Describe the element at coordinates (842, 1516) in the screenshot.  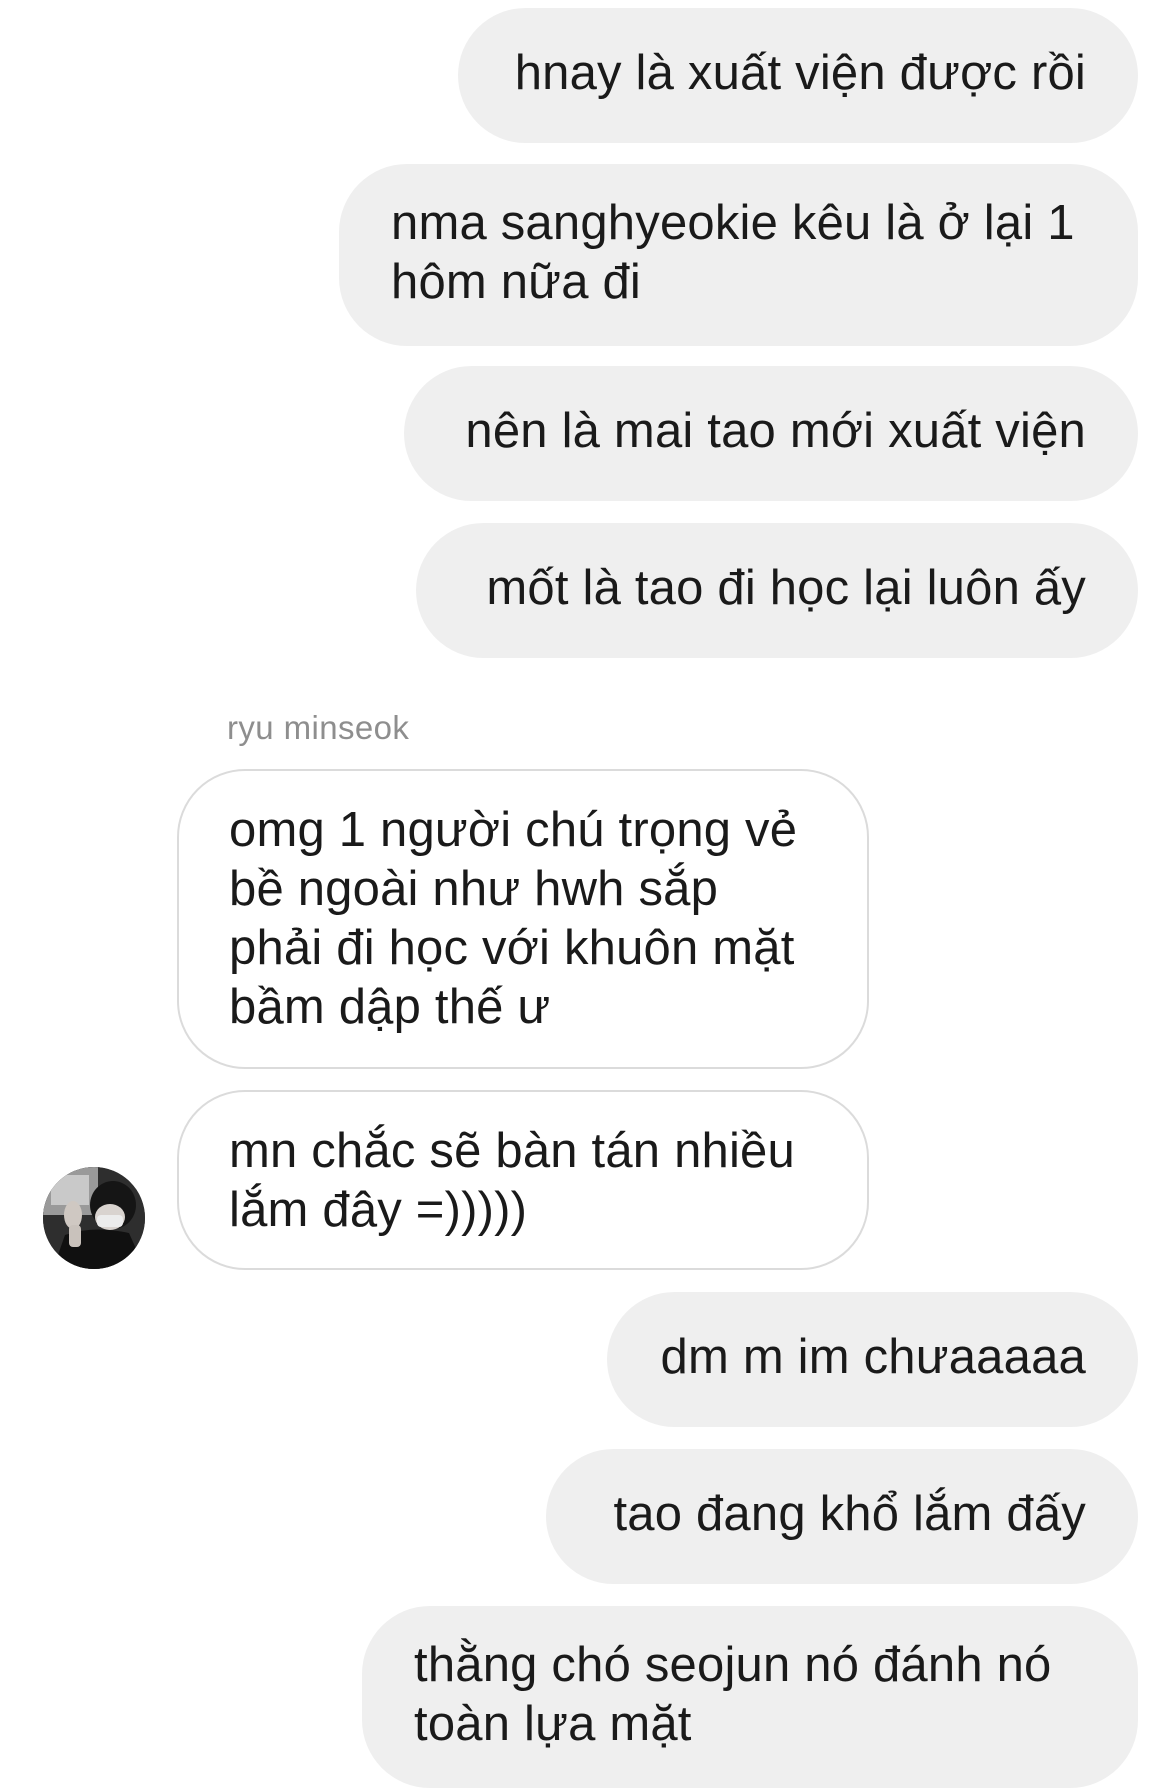
I see `outgoing-message: tao đang khổ lắm đấy` at that location.